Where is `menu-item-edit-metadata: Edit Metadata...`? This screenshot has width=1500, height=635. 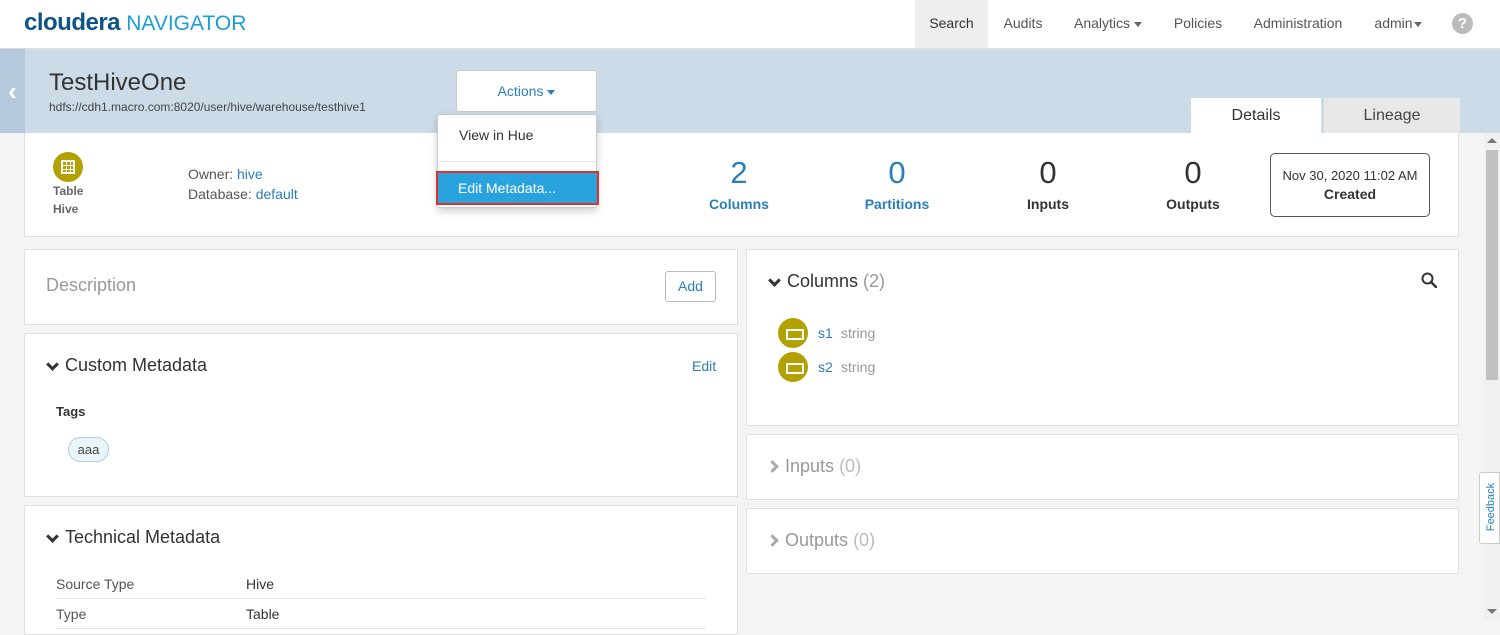
menu-item-edit-metadata: Edit Metadata... is located at coordinates (517, 188).